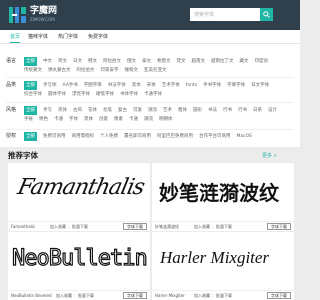  What do you see at coordinates (167, 110) in the screenshot?
I see `filter-option: 艺术` at bounding box center [167, 110].